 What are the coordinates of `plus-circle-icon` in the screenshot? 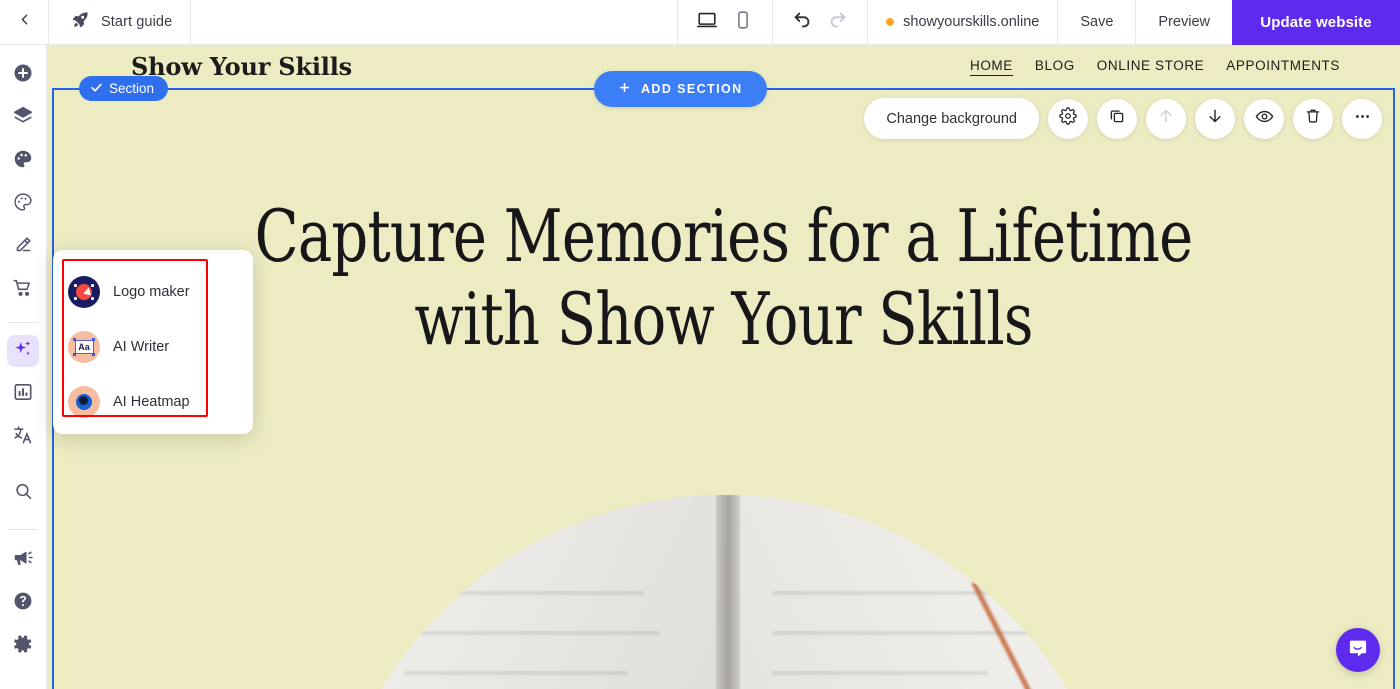 It's located at (23, 75).